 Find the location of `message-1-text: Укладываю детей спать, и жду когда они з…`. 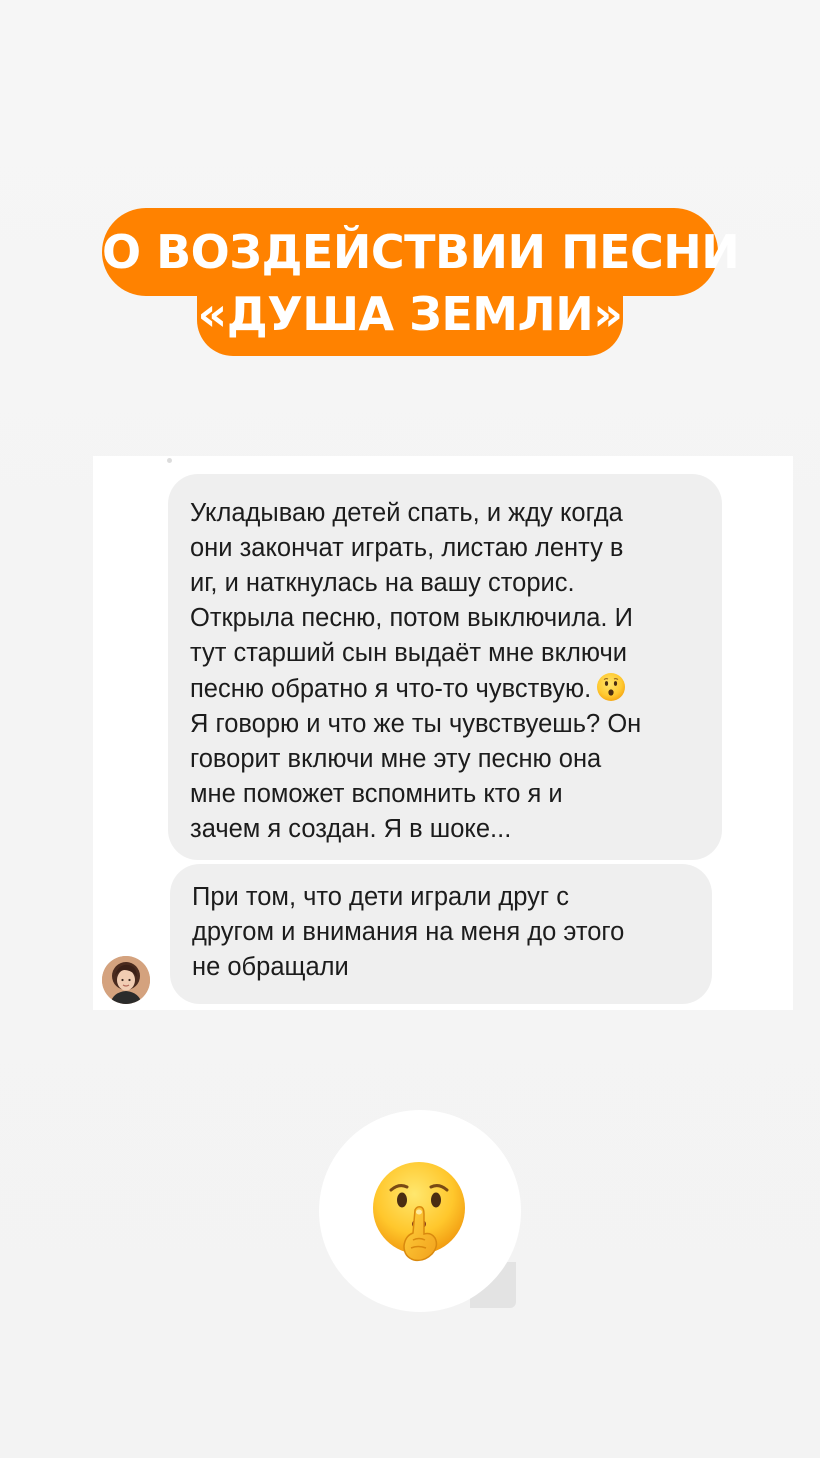

message-1-text: Укладываю детей спать, и жду когда они з… is located at coordinates (411, 601).